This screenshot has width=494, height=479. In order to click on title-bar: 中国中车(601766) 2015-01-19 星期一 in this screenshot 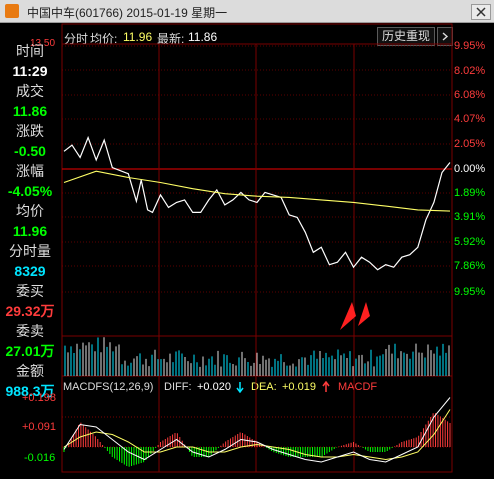, I will do `click(247, 11)`.